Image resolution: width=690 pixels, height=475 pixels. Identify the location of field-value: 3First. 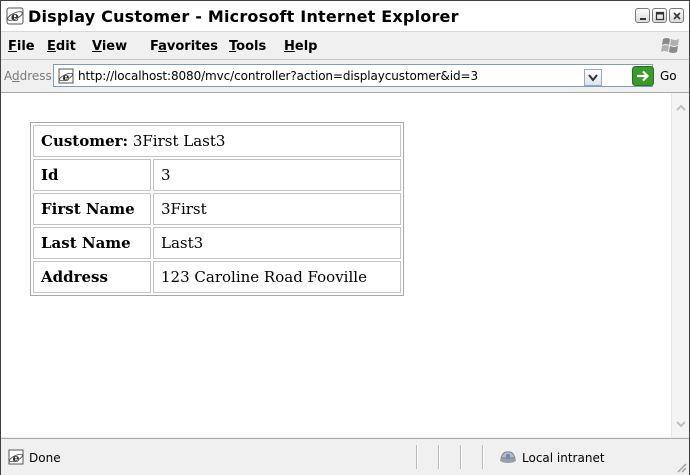
(277, 209).